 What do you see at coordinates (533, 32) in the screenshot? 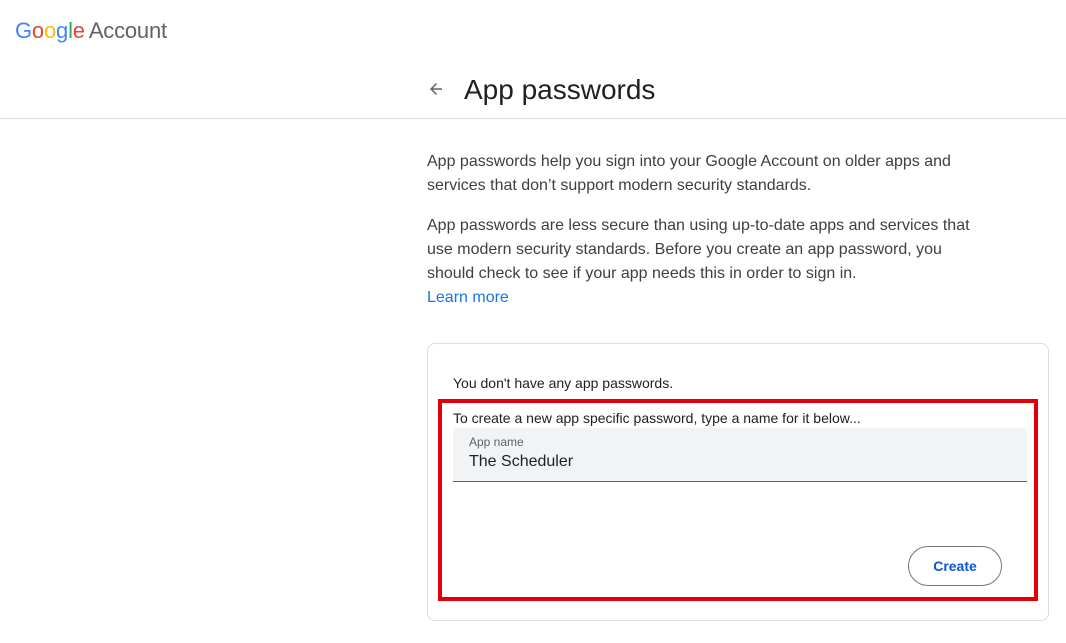
I see `app-header: Google Account` at bounding box center [533, 32].